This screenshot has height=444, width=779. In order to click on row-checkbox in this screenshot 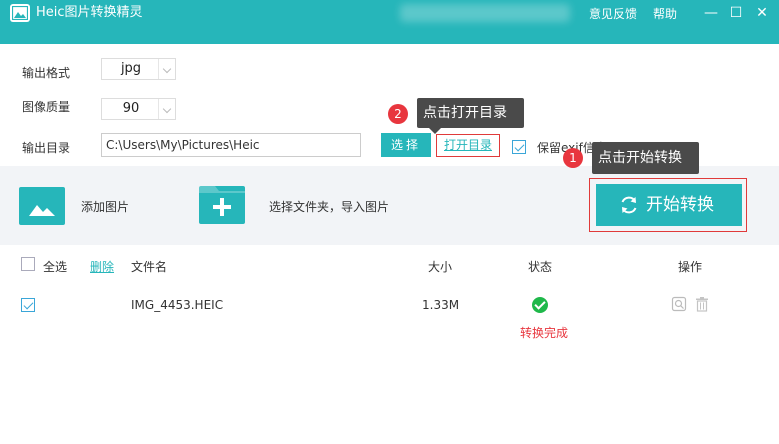, I will do `click(28, 305)`.